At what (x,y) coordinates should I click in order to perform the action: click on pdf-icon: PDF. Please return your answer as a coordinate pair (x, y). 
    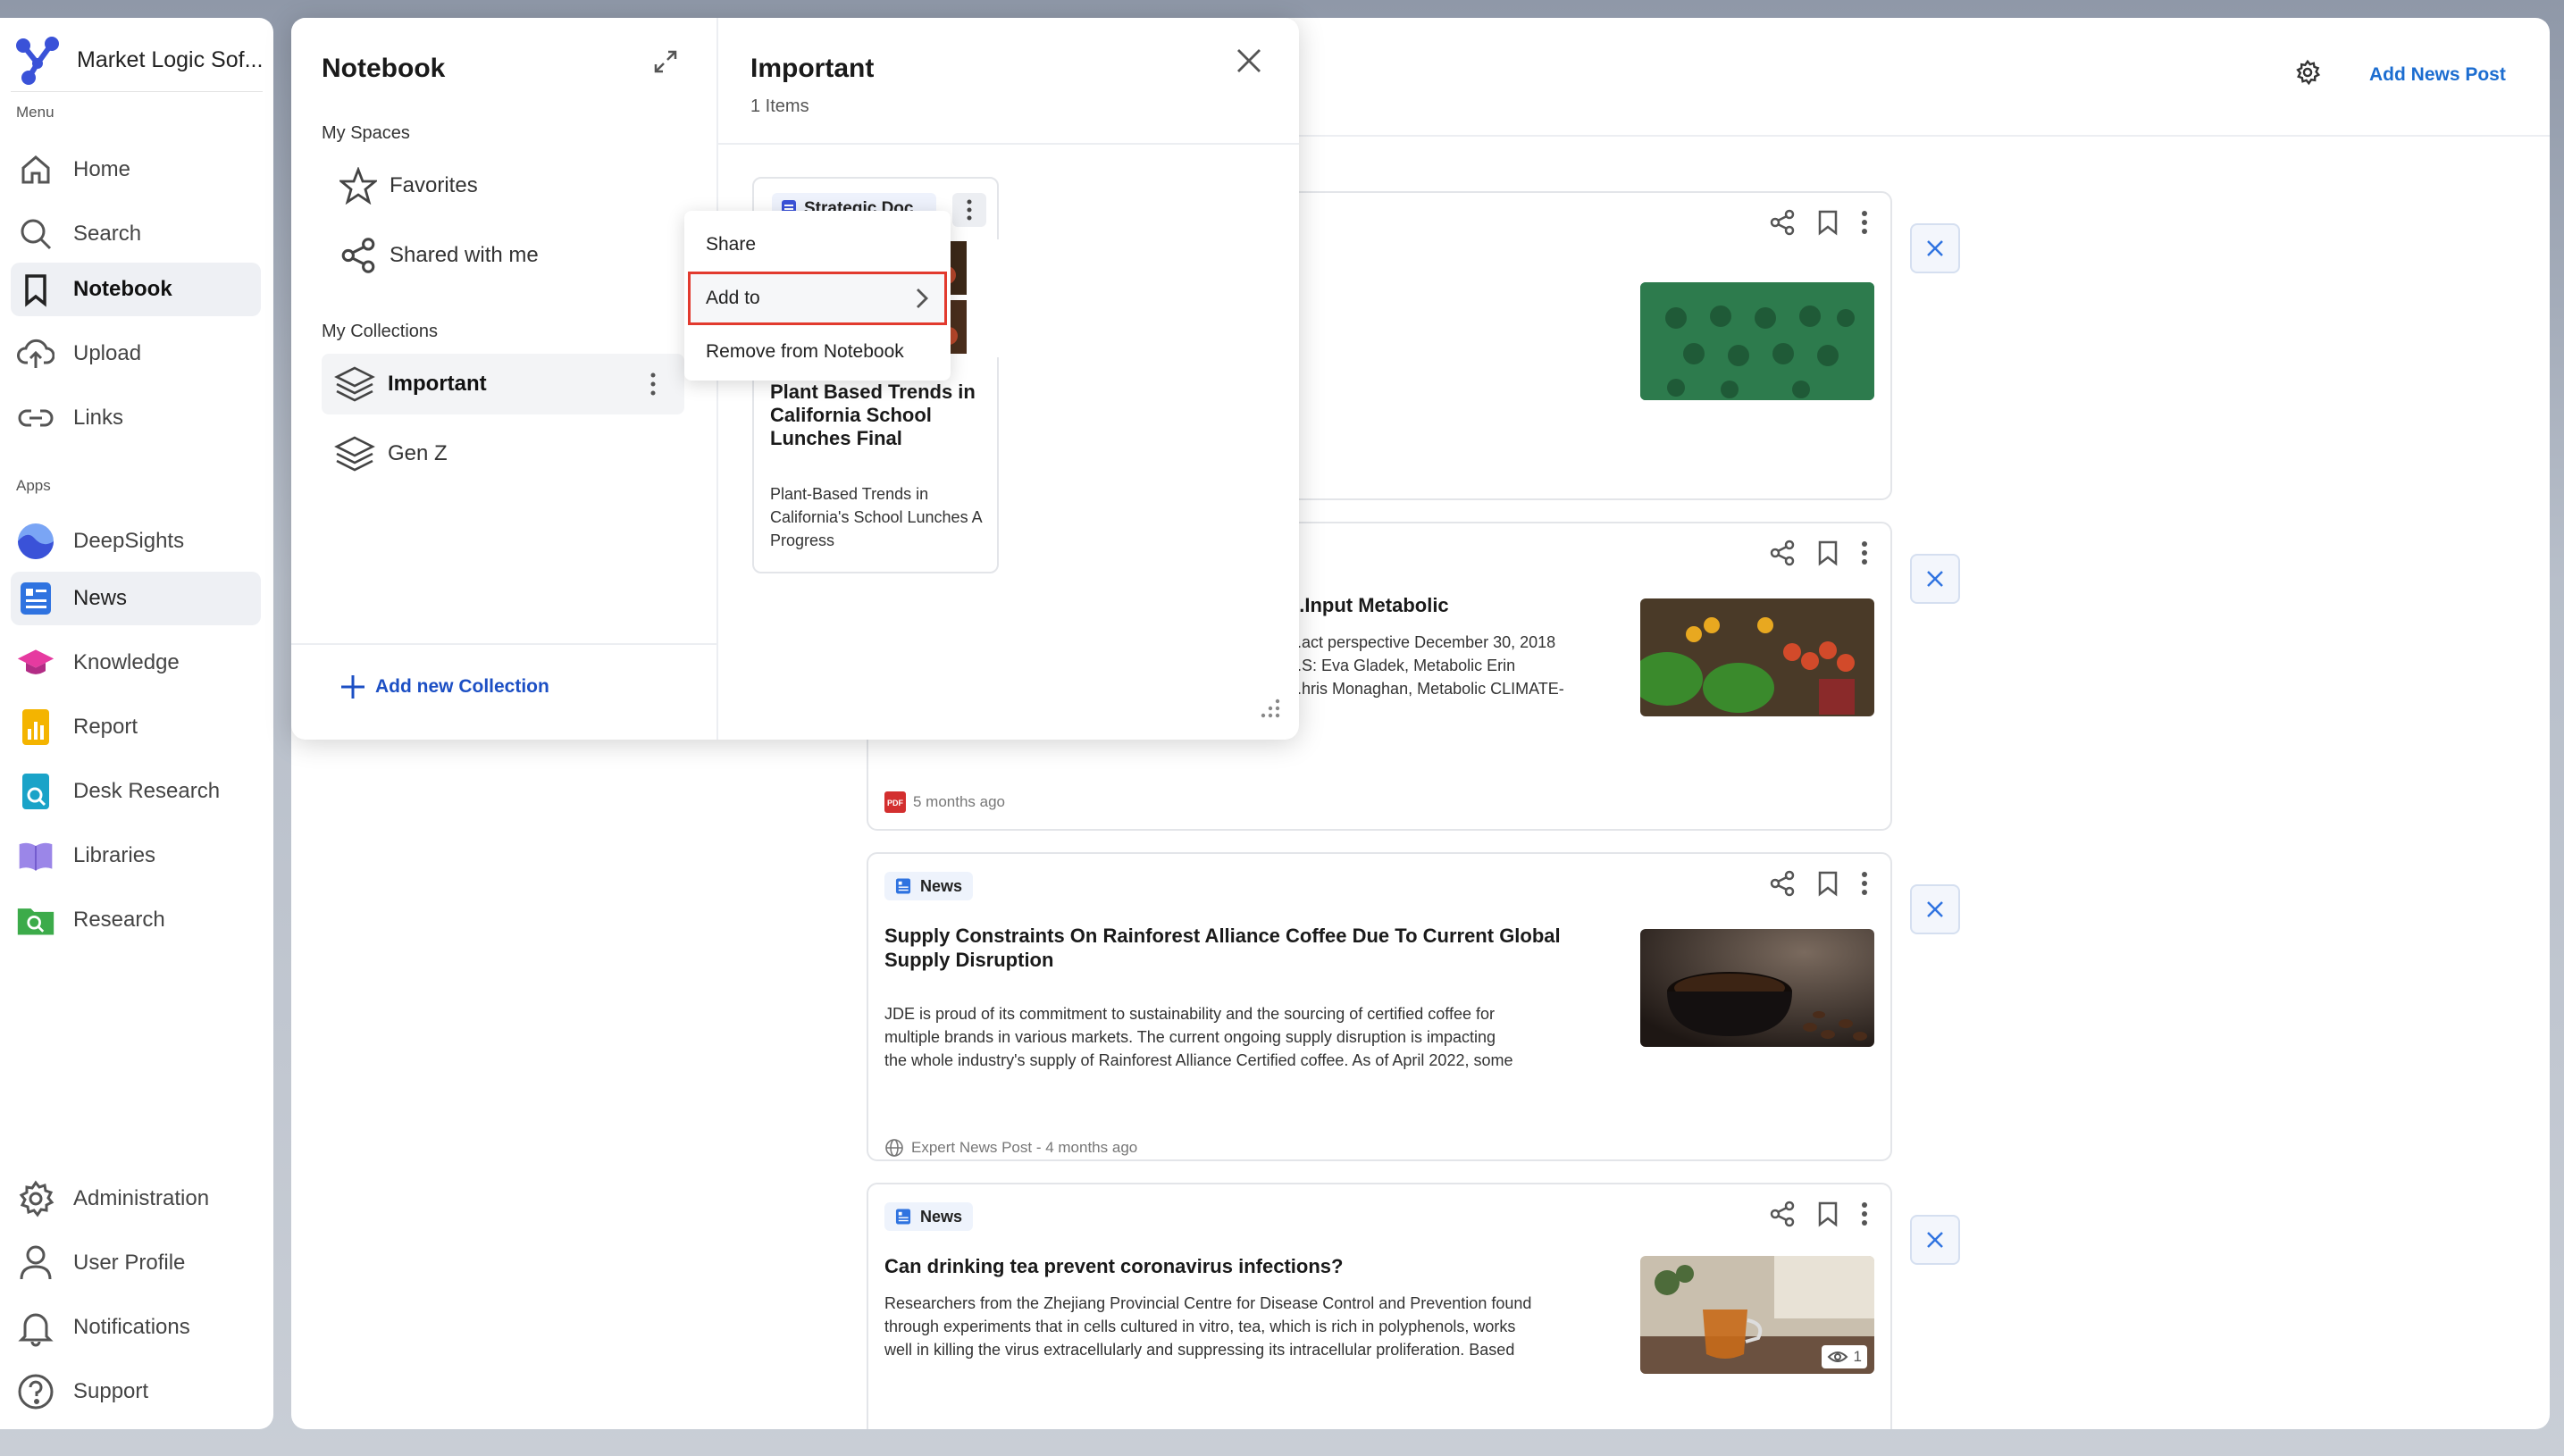
    Looking at the image, I should click on (895, 802).